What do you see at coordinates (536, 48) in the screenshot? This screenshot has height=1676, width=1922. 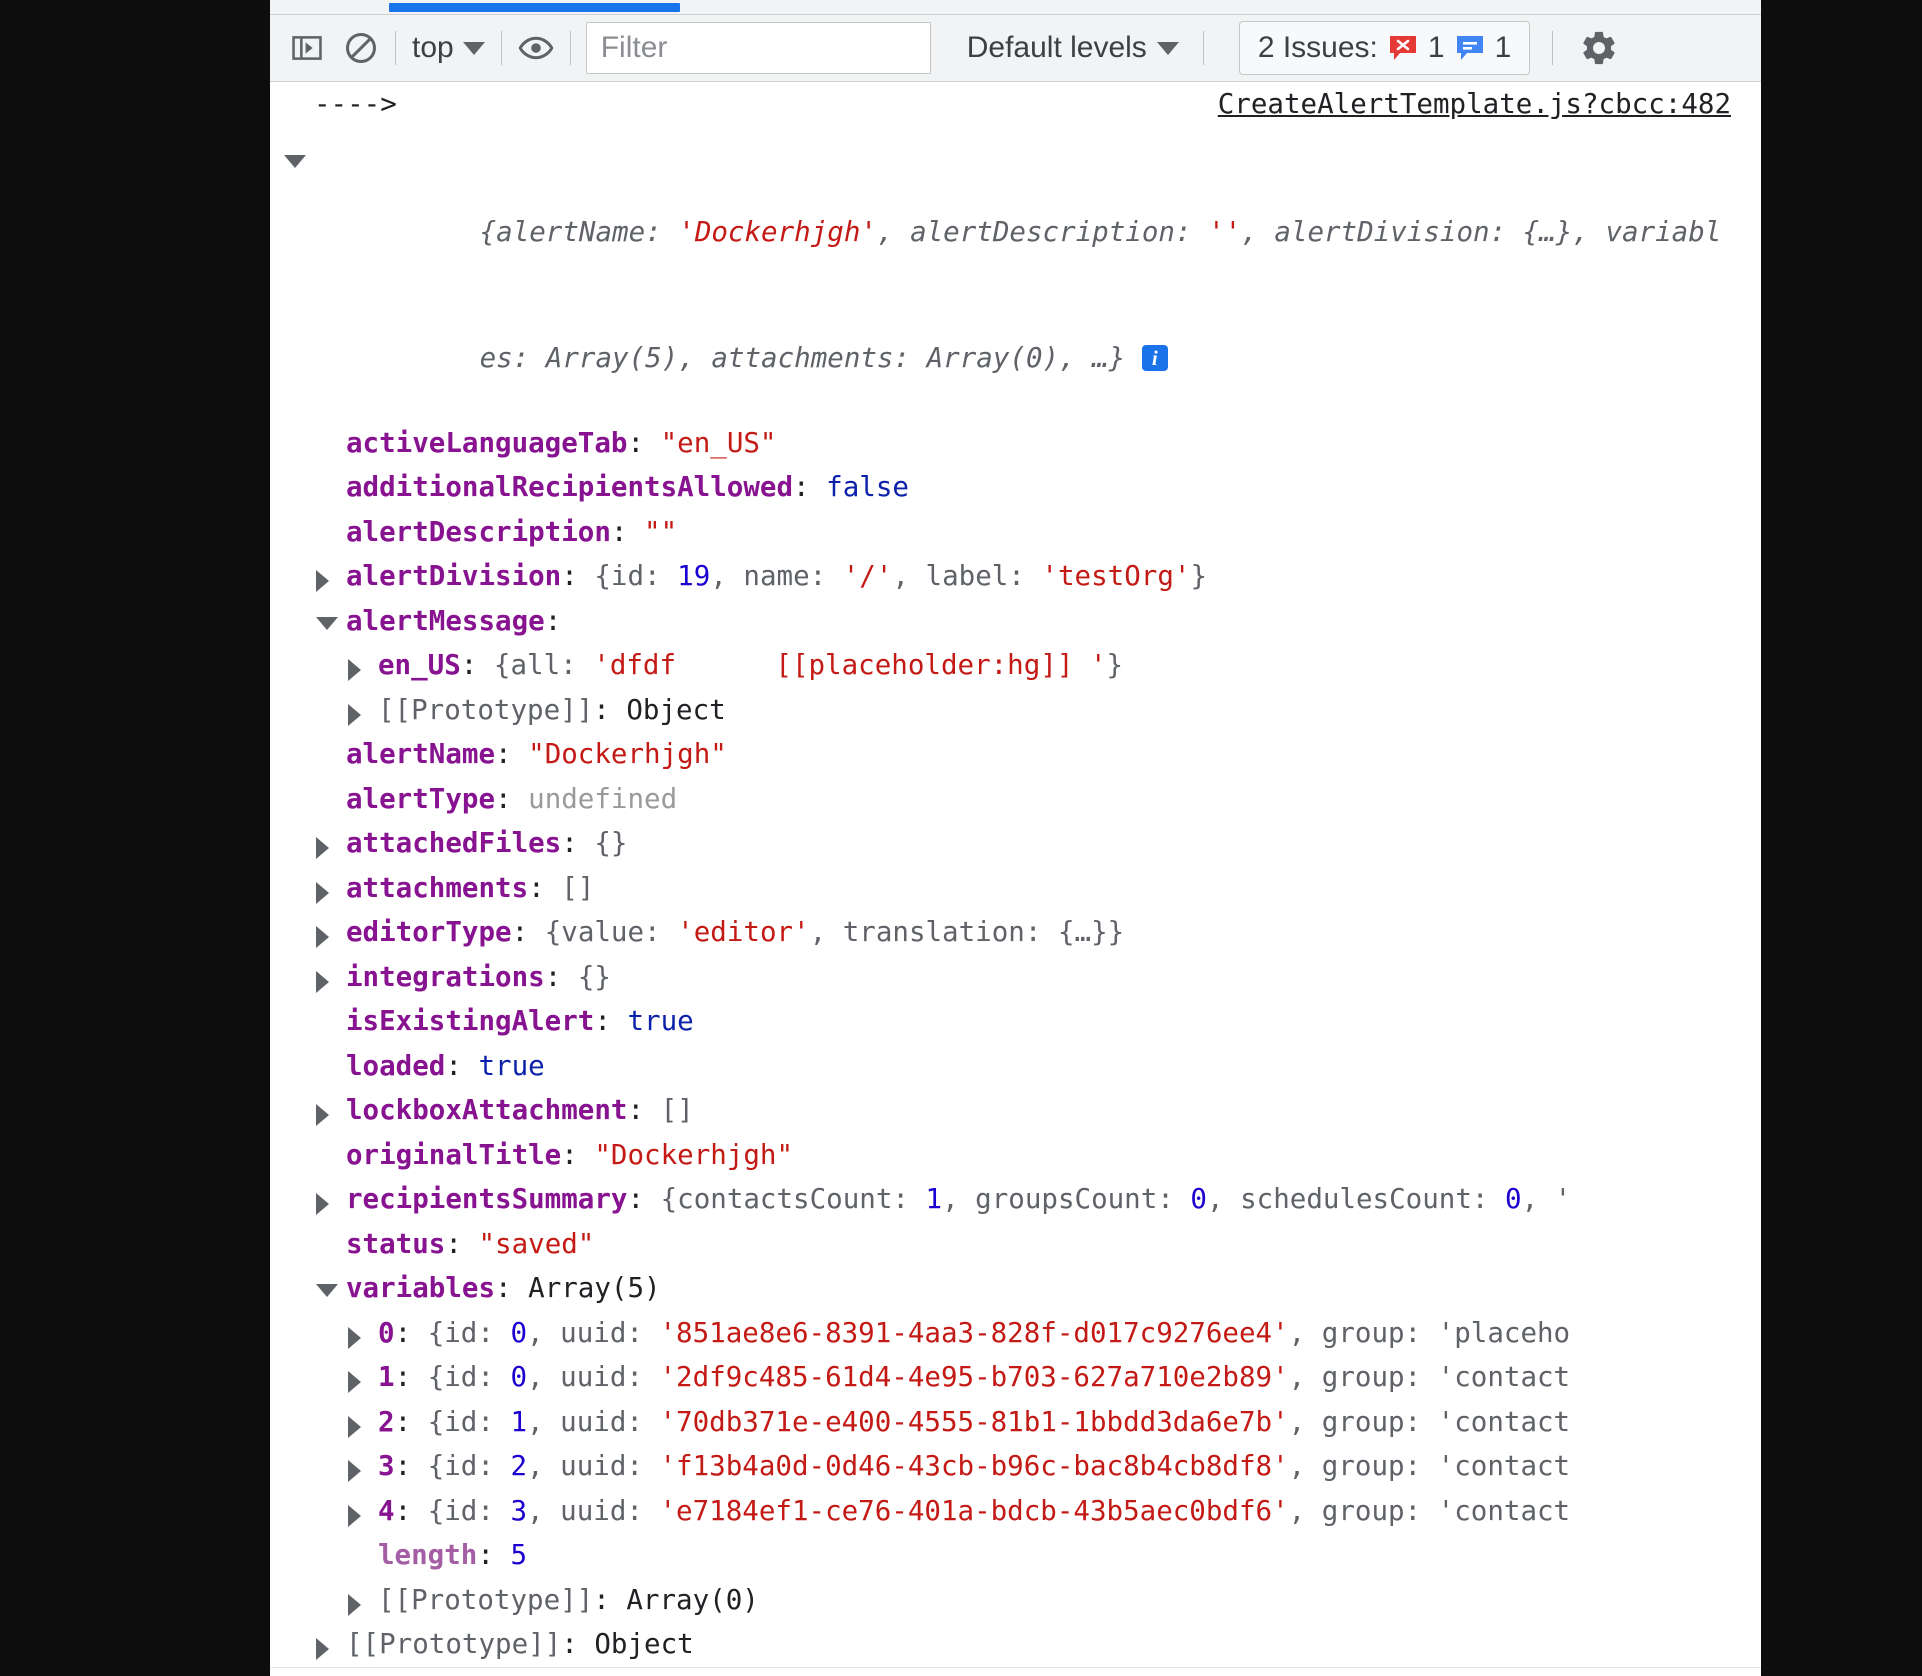 I see `eye-icon` at bounding box center [536, 48].